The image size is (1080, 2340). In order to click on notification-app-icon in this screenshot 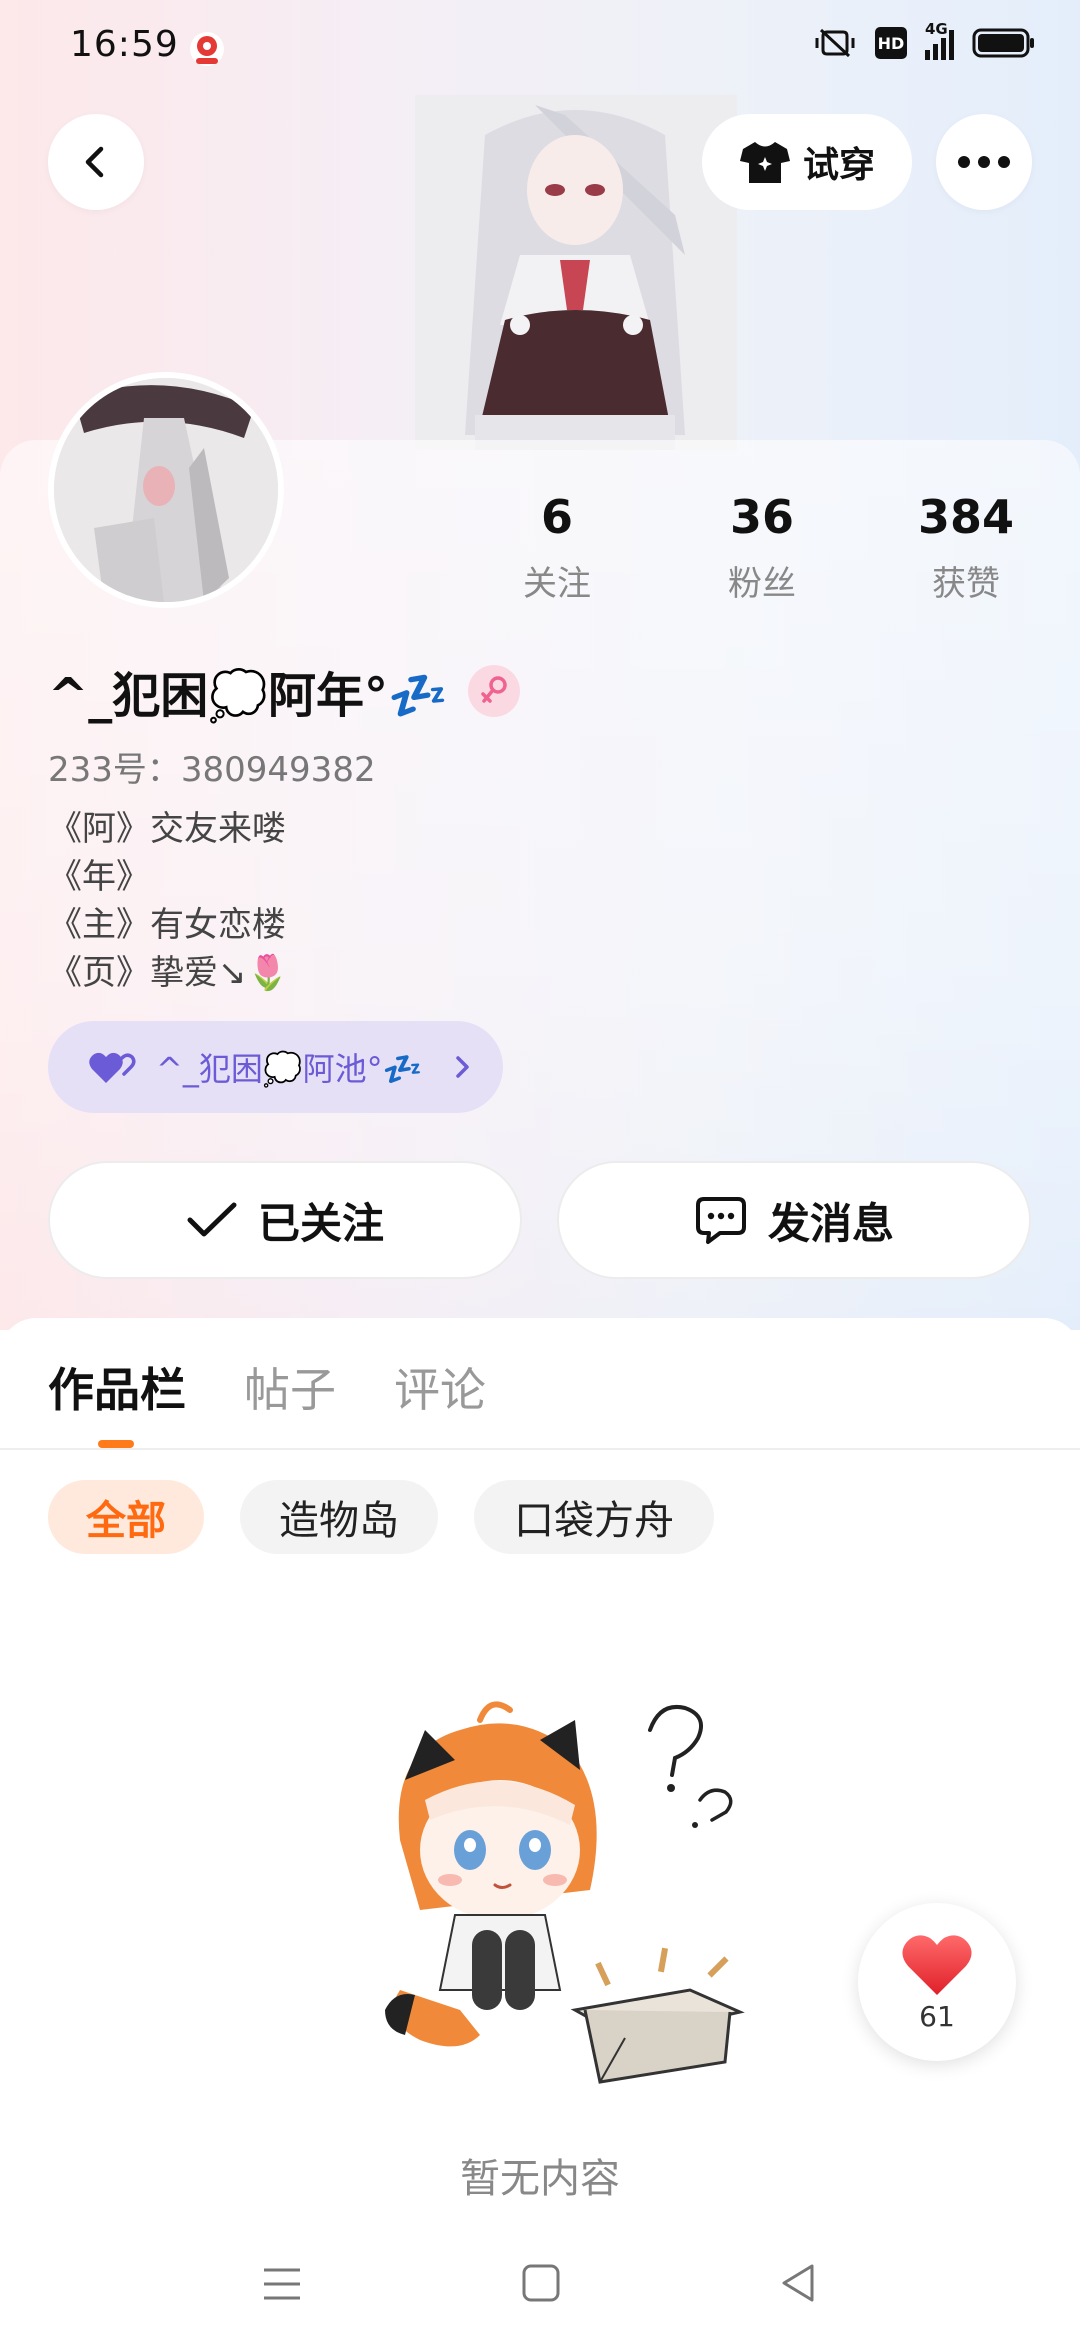, I will do `click(207, 49)`.